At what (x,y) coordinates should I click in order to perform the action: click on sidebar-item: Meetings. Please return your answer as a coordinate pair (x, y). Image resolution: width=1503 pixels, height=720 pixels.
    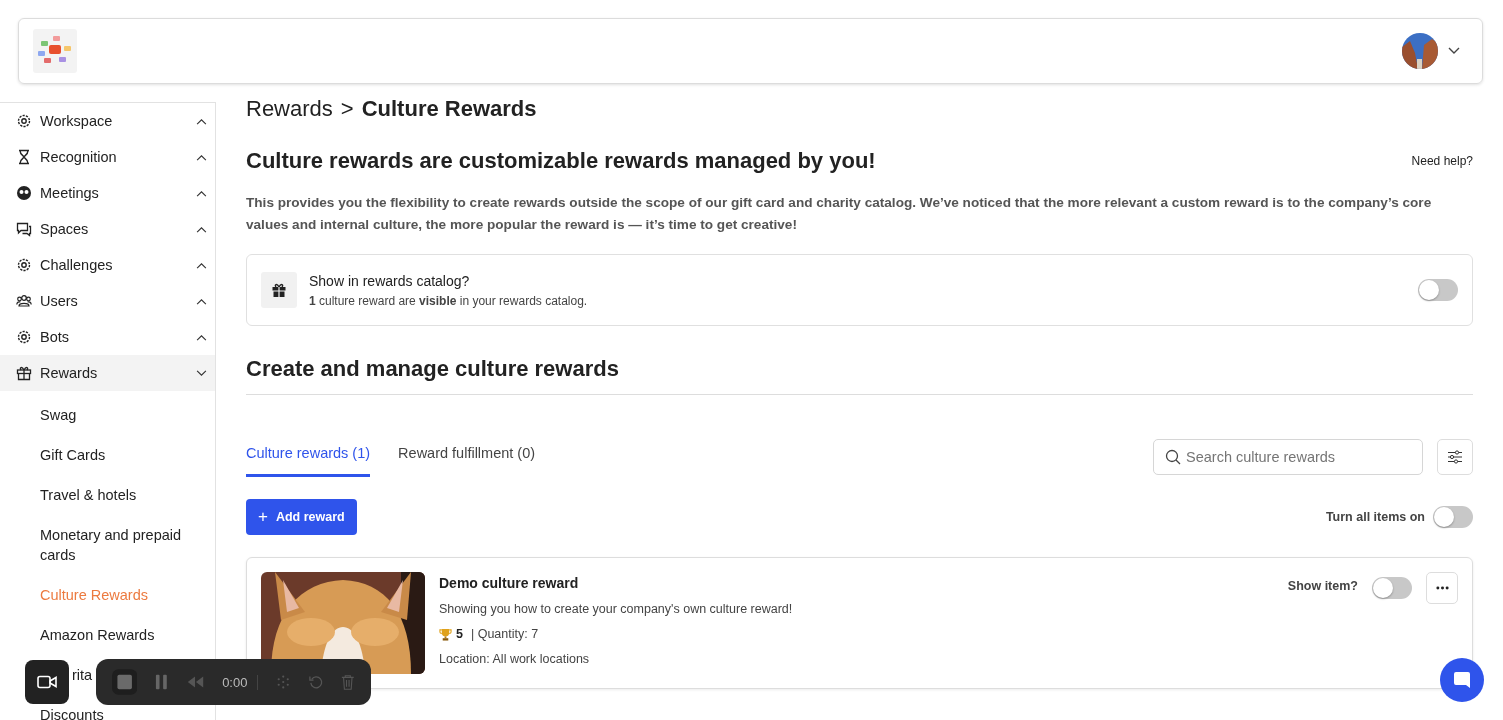
    Looking at the image, I should click on (107, 193).